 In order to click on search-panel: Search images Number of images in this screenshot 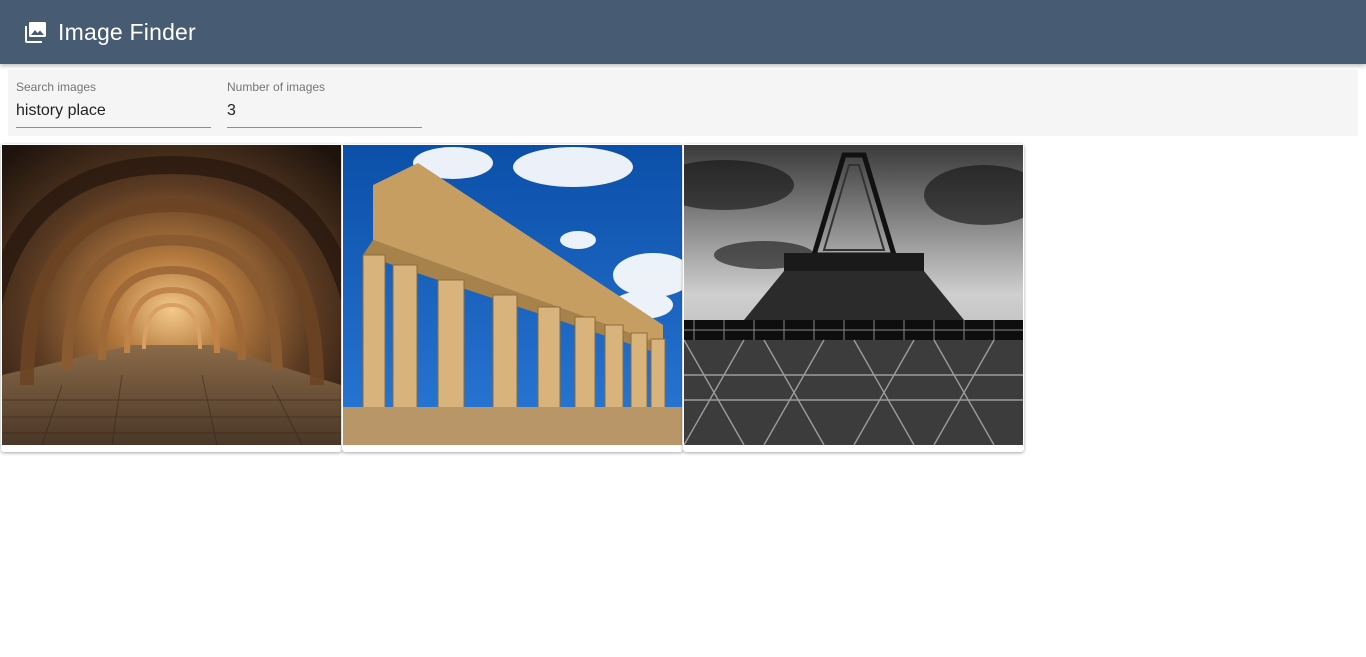, I will do `click(683, 103)`.